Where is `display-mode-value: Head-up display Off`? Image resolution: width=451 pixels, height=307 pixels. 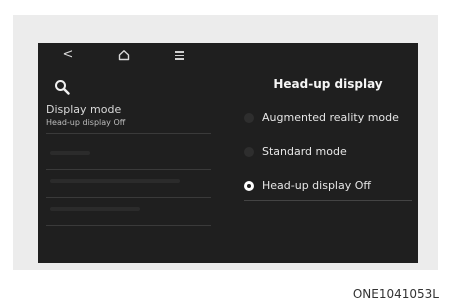
display-mode-value: Head-up display Off is located at coordinates (86, 122).